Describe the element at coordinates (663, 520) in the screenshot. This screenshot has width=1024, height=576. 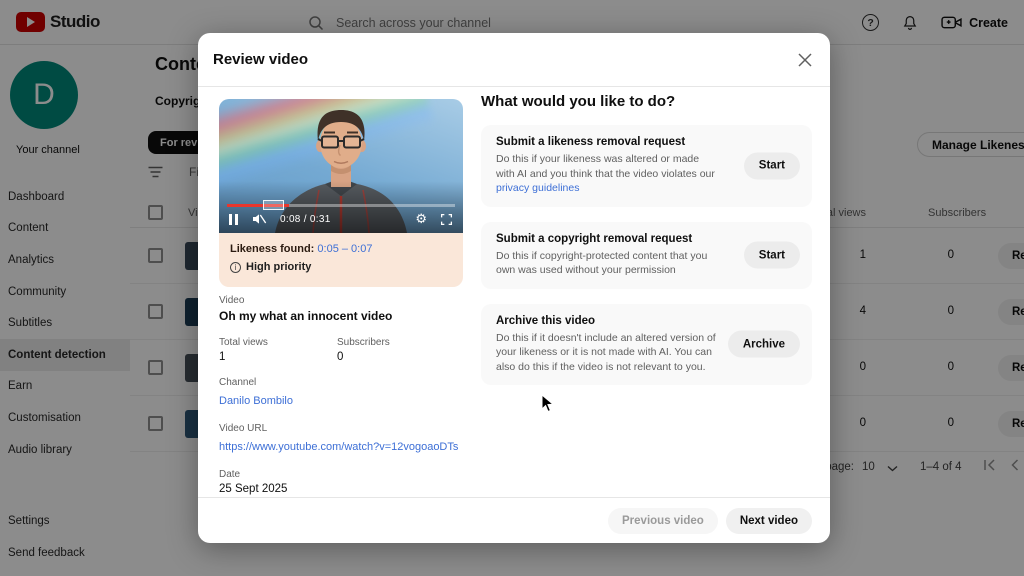
I see `previous-video-button: Previous video` at that location.